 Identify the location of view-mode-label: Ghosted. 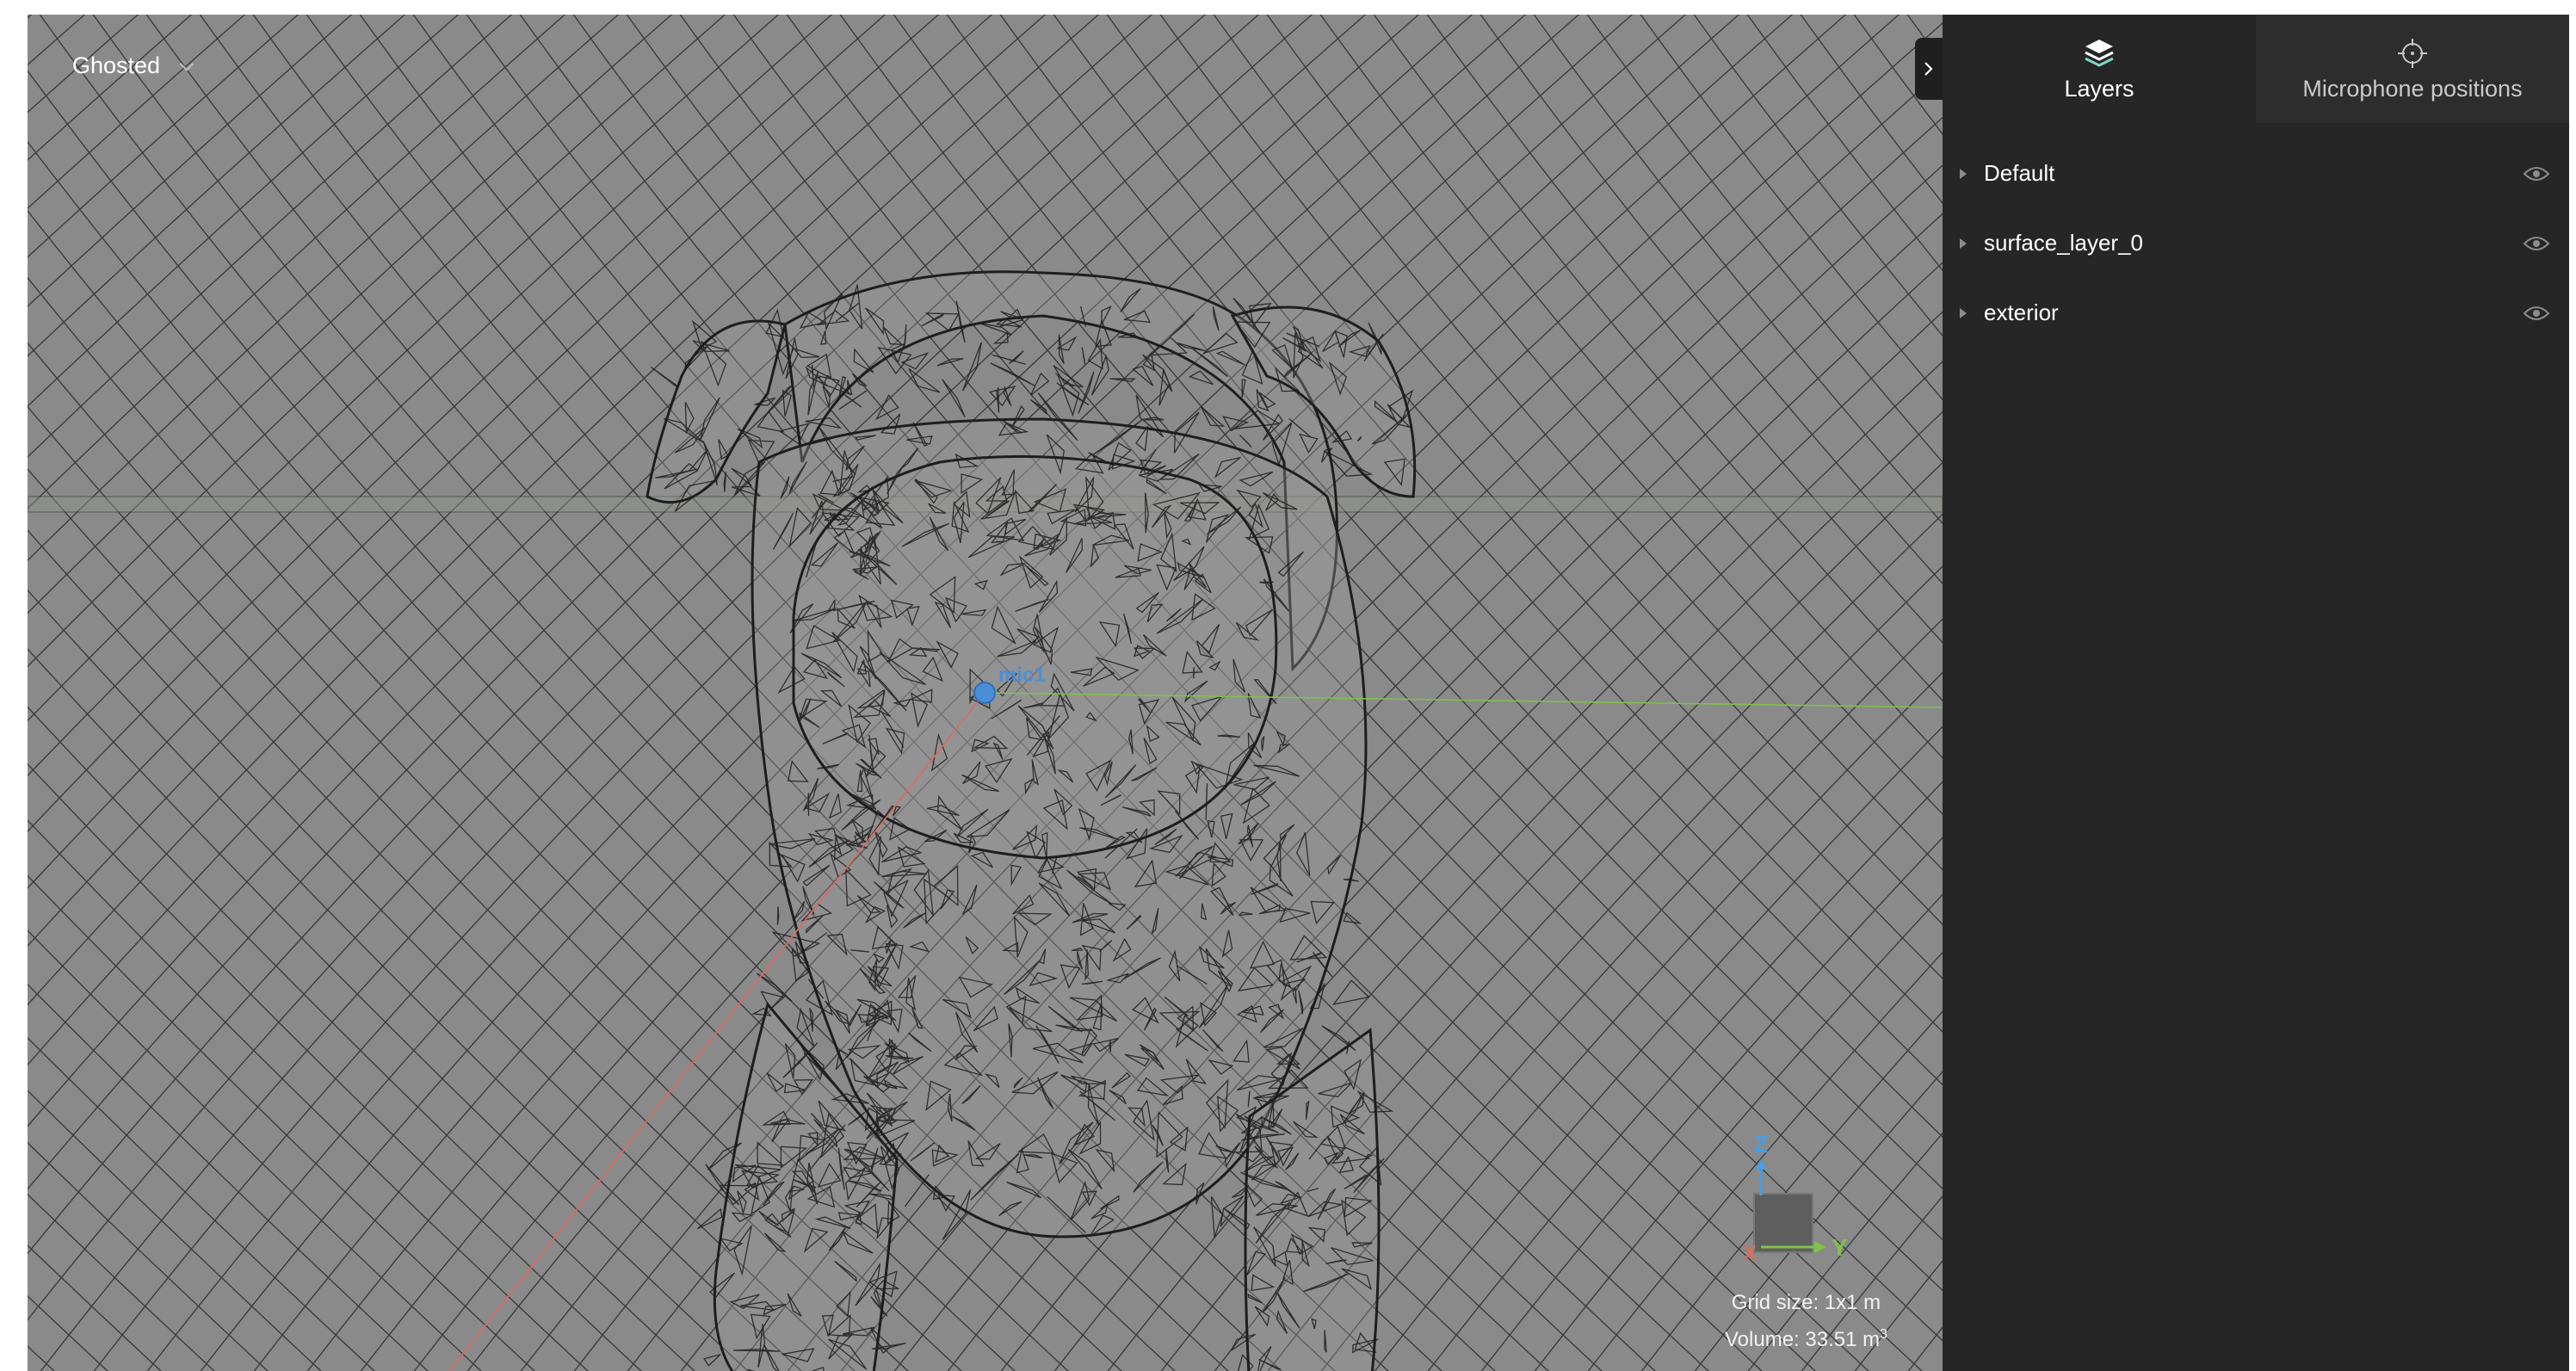
(116, 65).